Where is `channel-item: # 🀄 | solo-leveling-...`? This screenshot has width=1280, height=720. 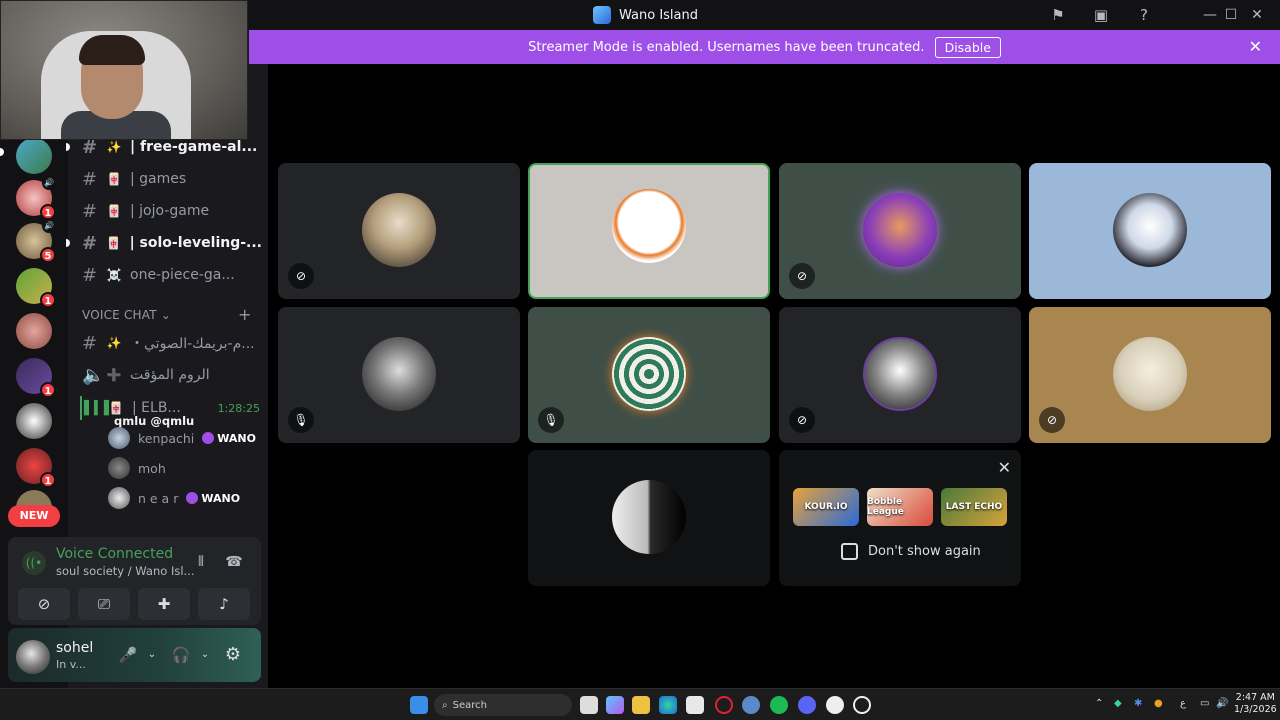 channel-item: # 🀄 | solo-leveling-... is located at coordinates (172, 243).